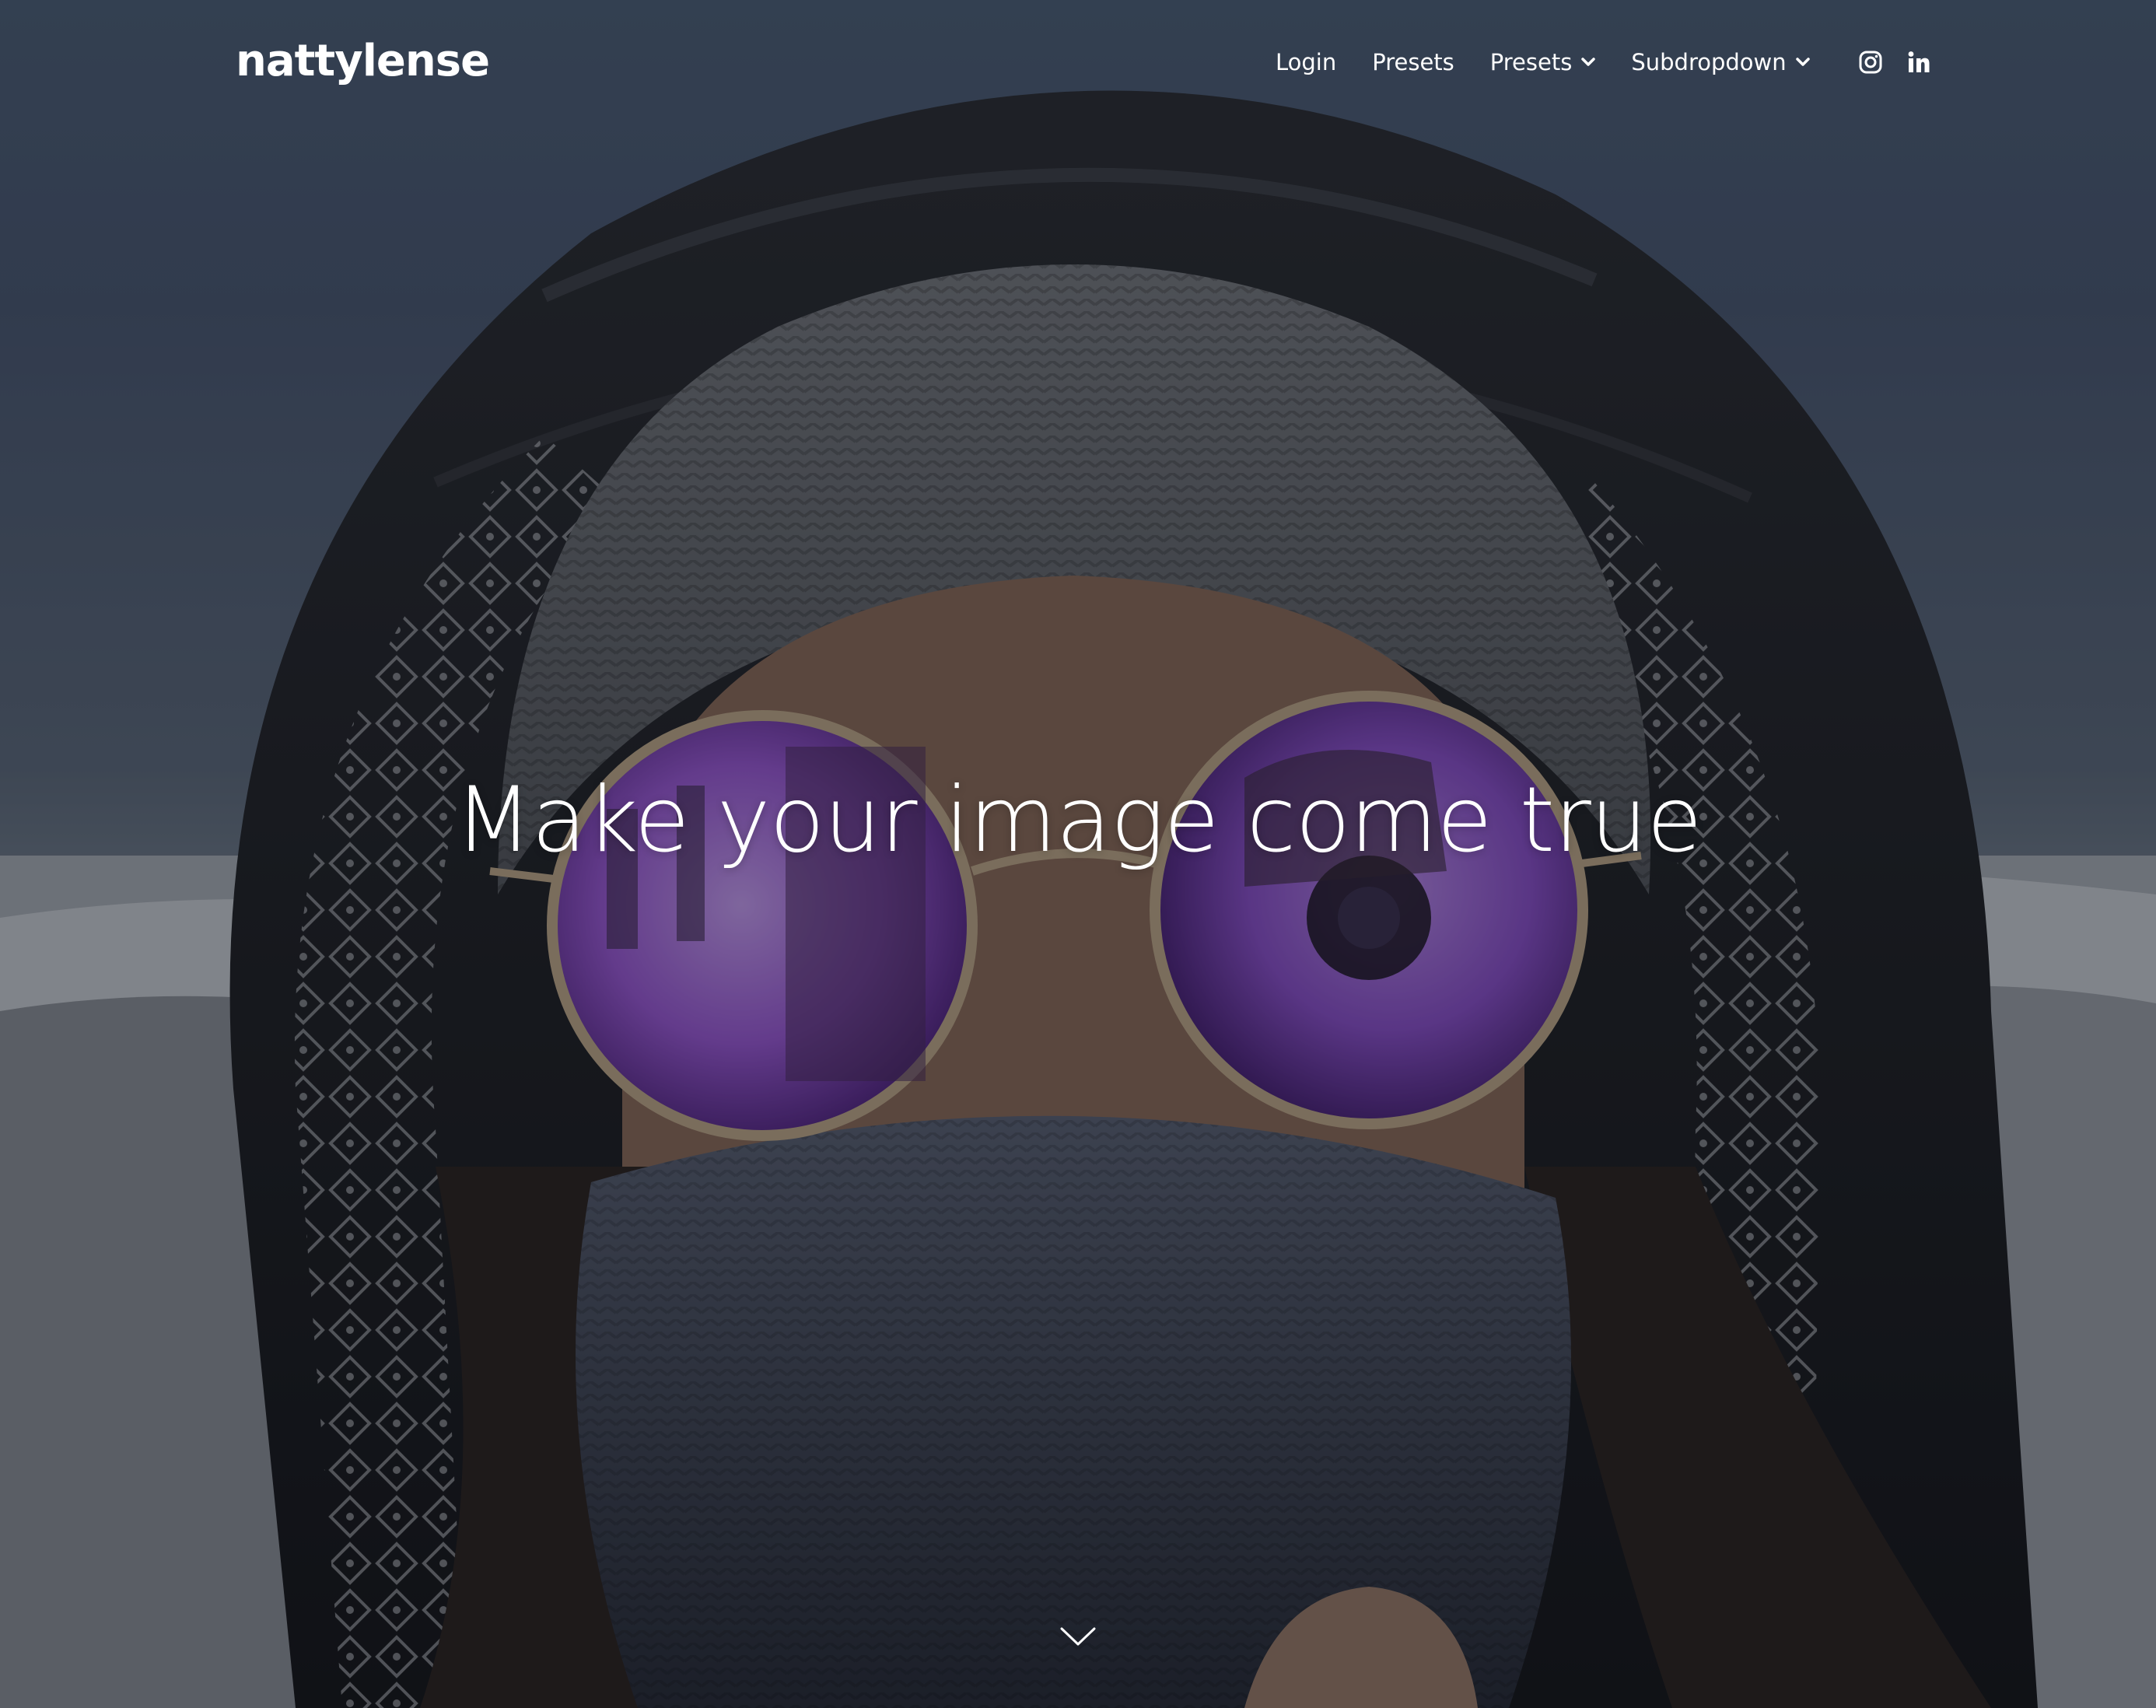 The height and width of the screenshot is (1708, 2156). I want to click on brand-logo: nattylense, so click(363, 62).